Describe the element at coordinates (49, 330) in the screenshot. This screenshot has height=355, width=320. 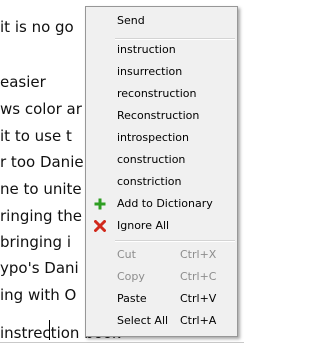
I see `text-caret` at that location.